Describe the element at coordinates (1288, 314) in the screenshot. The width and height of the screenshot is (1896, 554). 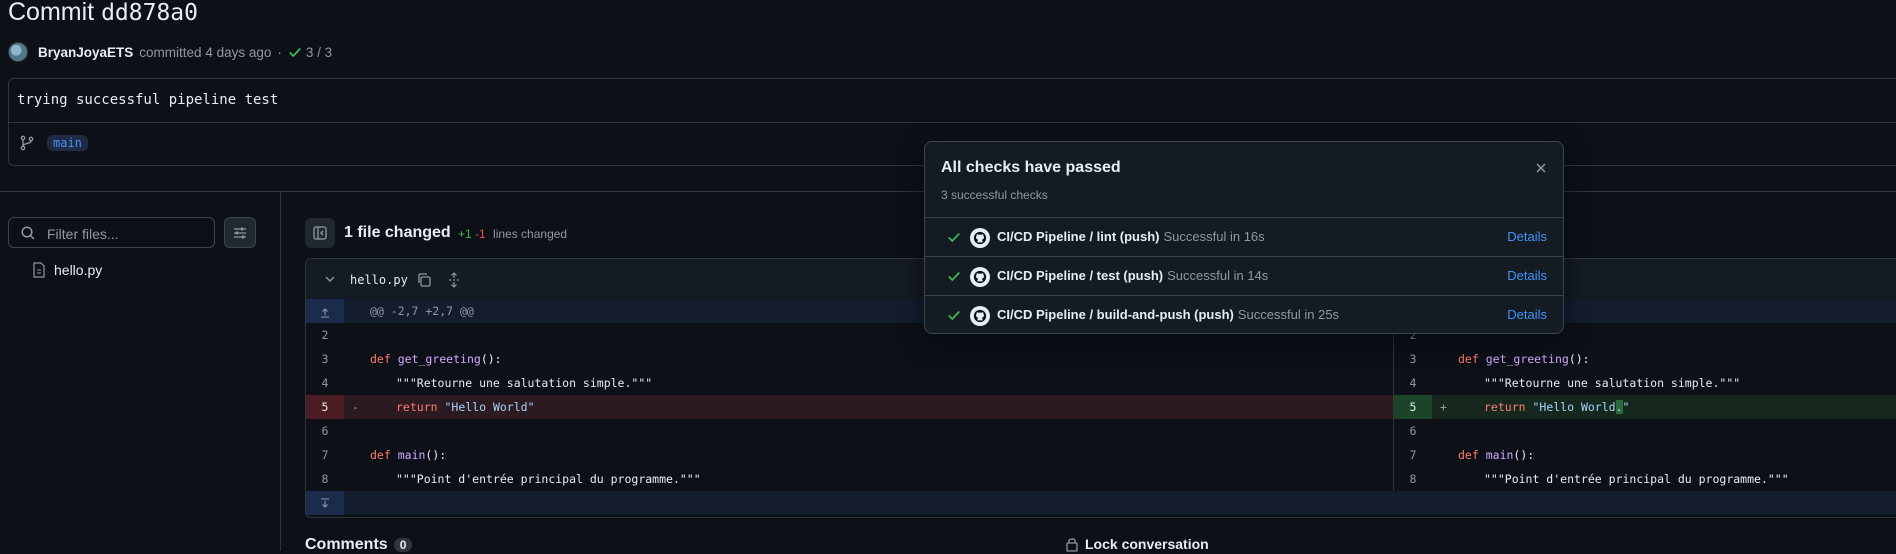
I see `check-run-status: Successful in 25s` at that location.